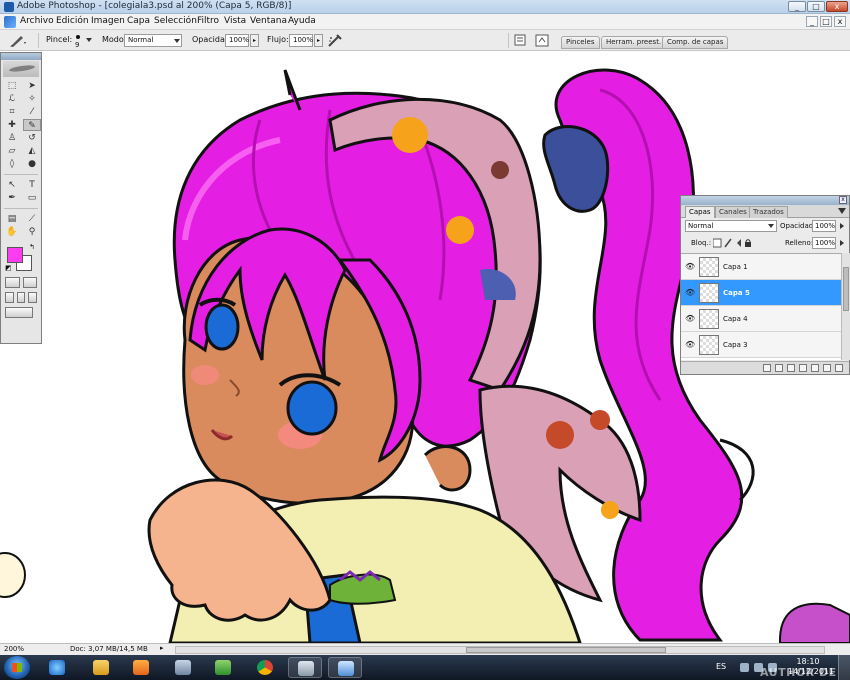 The width and height of the screenshot is (850, 680). I want to click on language-indicator: ES, so click(721, 666).